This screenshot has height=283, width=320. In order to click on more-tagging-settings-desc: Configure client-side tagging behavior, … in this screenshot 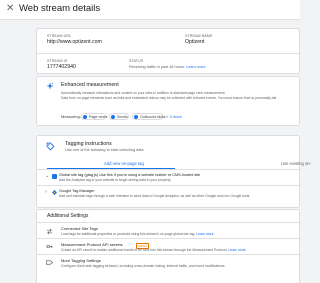, I will do `click(143, 266)`.